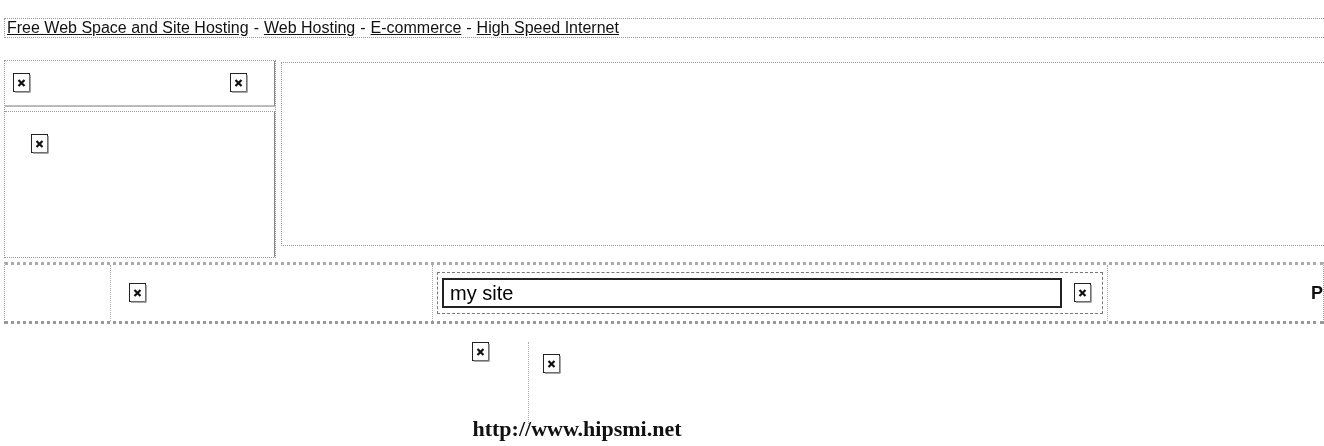 The width and height of the screenshot is (1324, 446). Describe the element at coordinates (577, 428) in the screenshot. I see `footer-url: http://www.hipsmi.net` at that location.